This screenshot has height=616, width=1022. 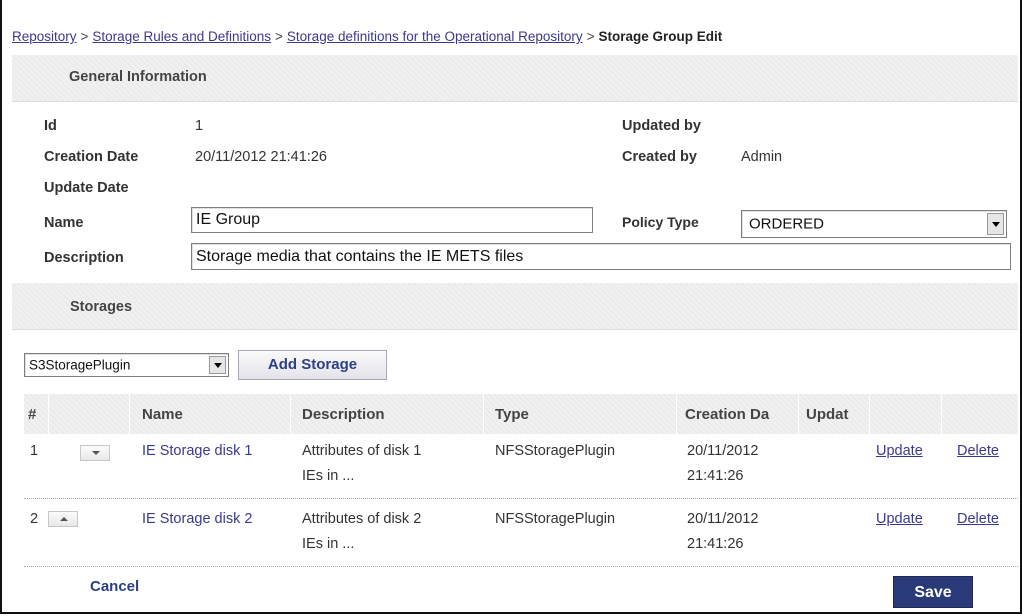 I want to click on arrow-down-icon, so click(x=96, y=453).